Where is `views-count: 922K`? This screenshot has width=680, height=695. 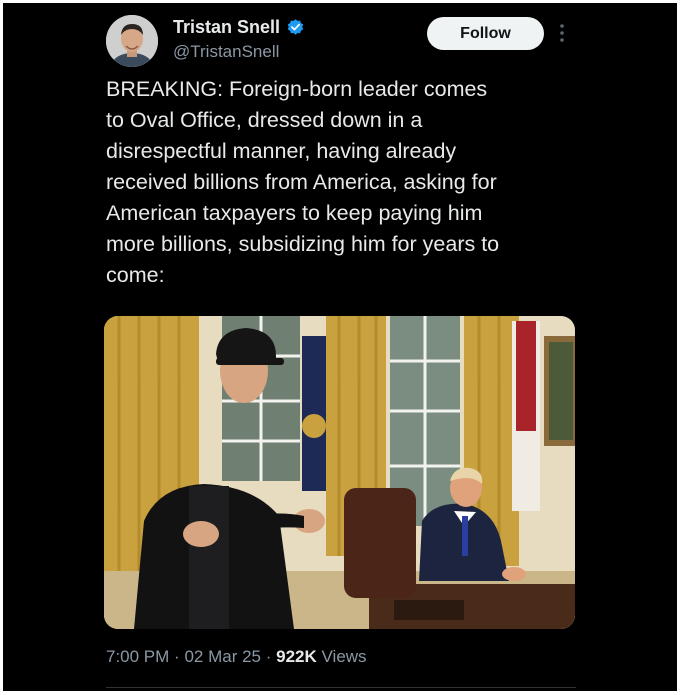
views-count: 922K is located at coordinates (296, 656).